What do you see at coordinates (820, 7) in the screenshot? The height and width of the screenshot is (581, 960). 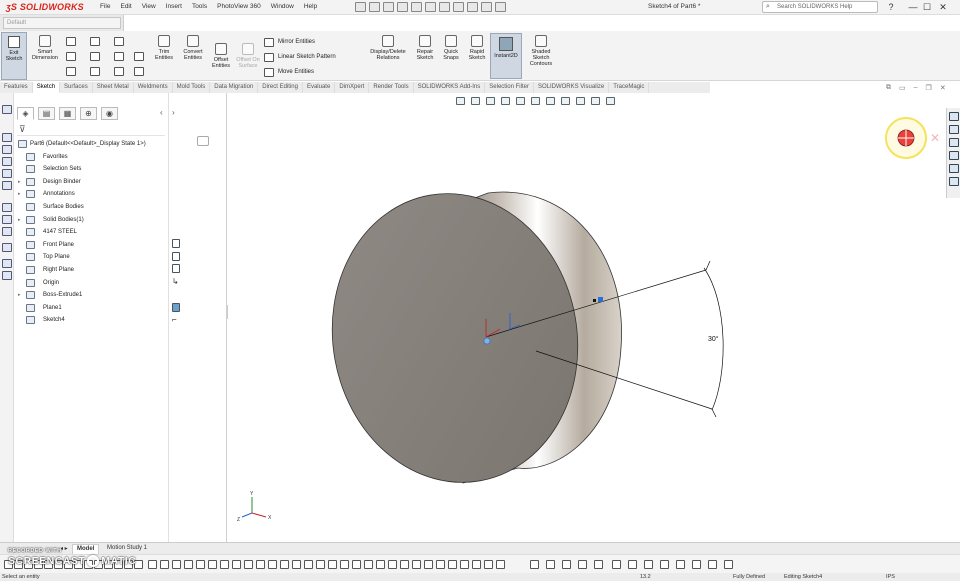 I see `help-search-input: ⌕ Search SOLIDWORKS Help` at bounding box center [820, 7].